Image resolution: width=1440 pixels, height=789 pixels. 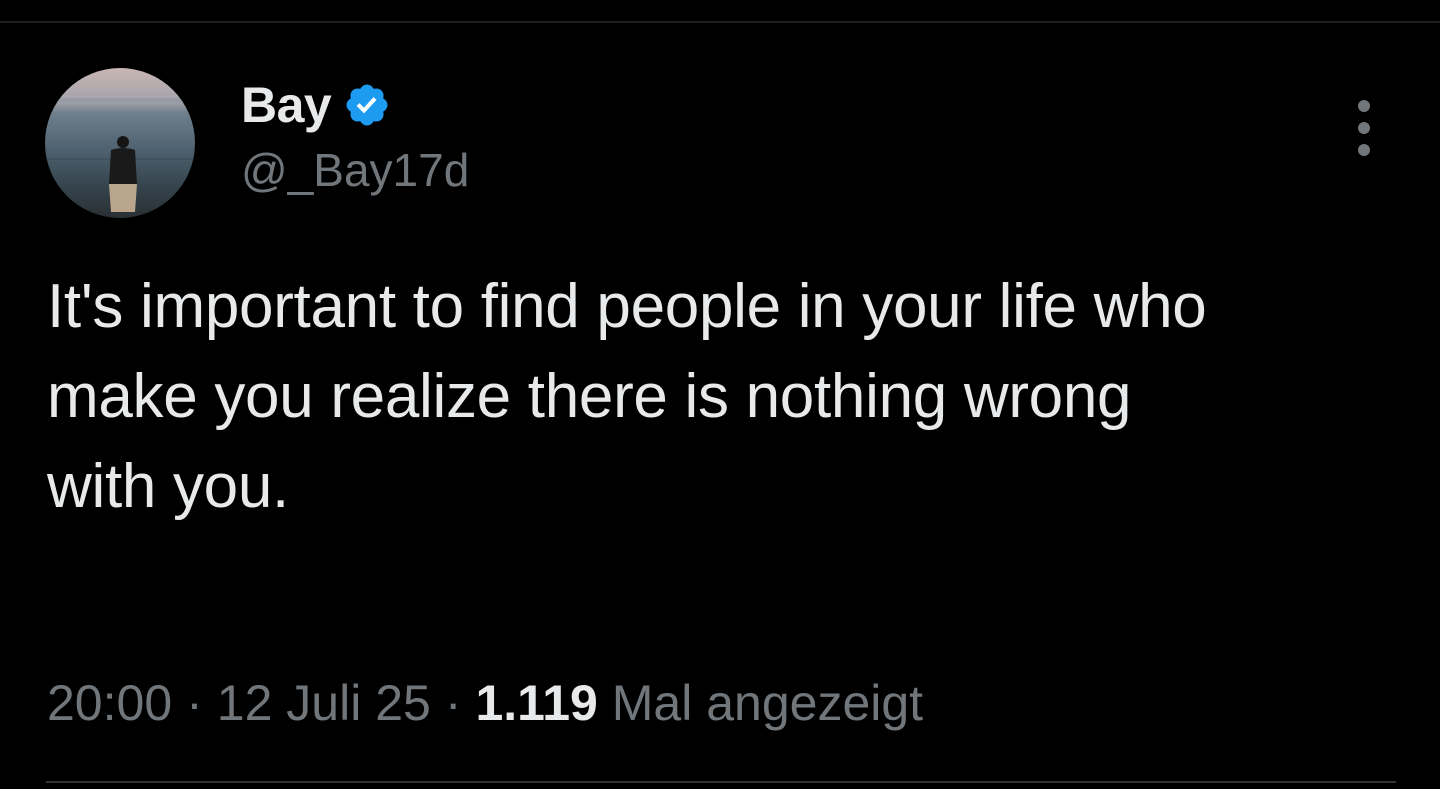 What do you see at coordinates (536, 703) in the screenshot?
I see `view-count: 1.119` at bounding box center [536, 703].